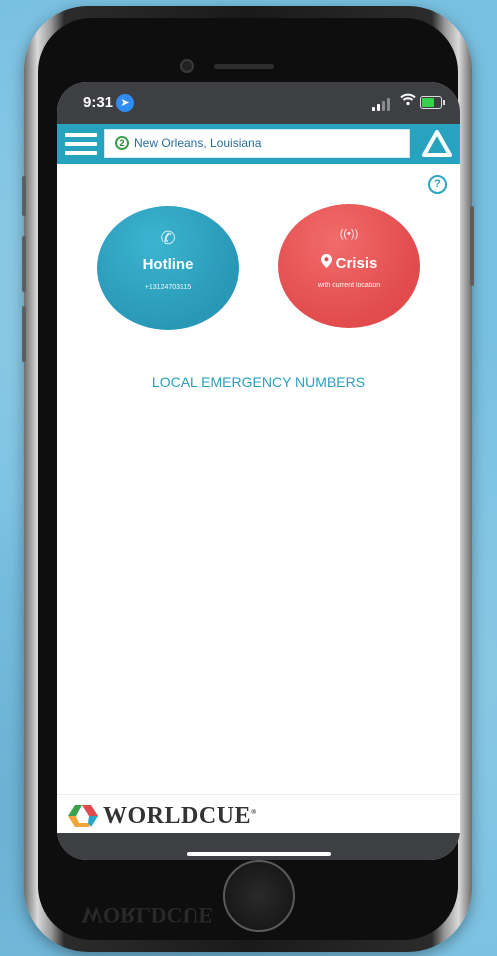 The image size is (497, 956). I want to click on app-header: 2 New Orleans, Louisiana, so click(258, 144).